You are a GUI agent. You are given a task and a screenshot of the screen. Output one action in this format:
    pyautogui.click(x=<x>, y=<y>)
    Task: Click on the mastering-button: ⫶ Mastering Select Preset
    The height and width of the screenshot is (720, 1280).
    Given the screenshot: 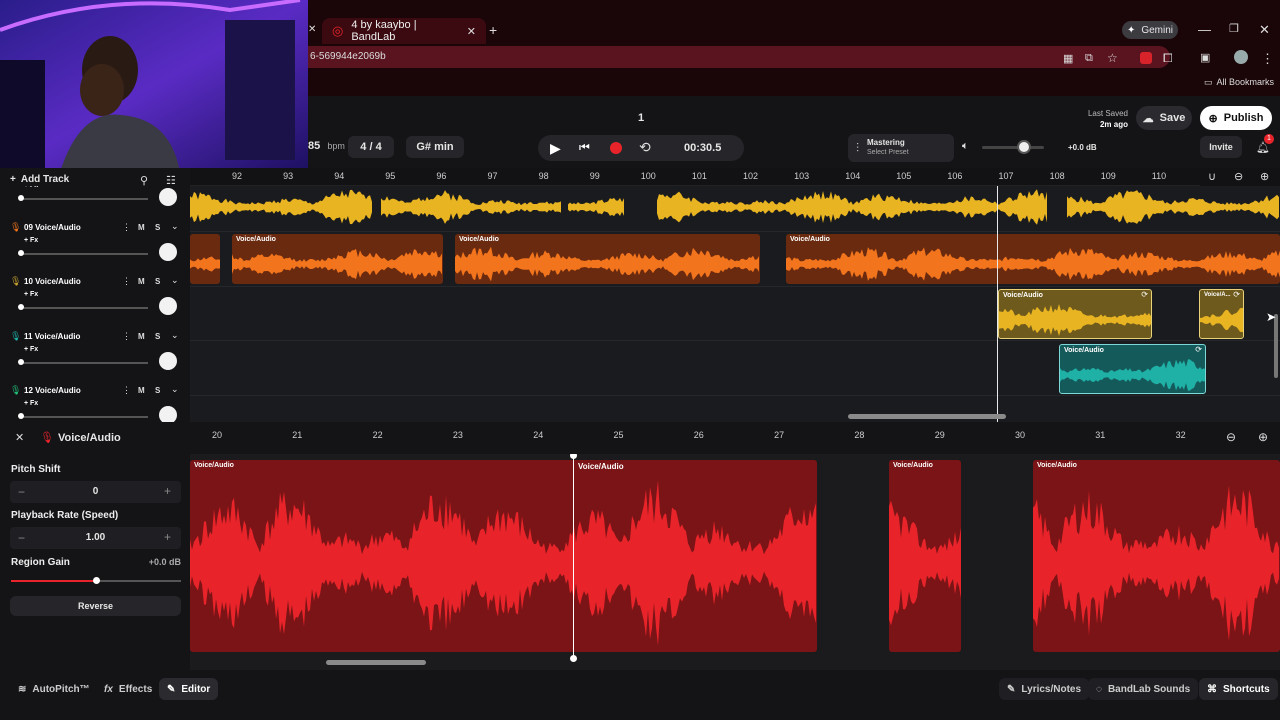 What is the action you would take?
    pyautogui.click(x=901, y=148)
    